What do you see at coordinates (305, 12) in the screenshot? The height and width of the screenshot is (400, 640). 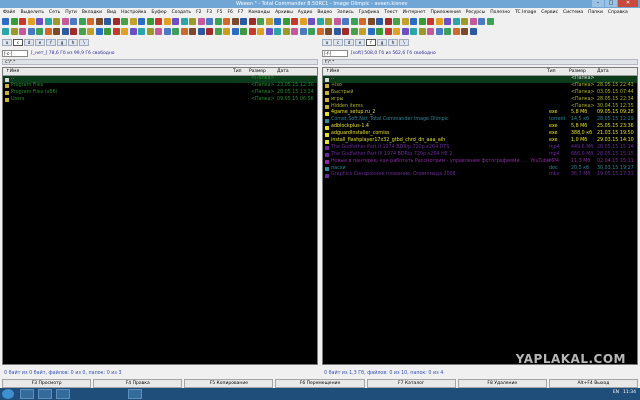 I see `menu-item: Аудио` at bounding box center [305, 12].